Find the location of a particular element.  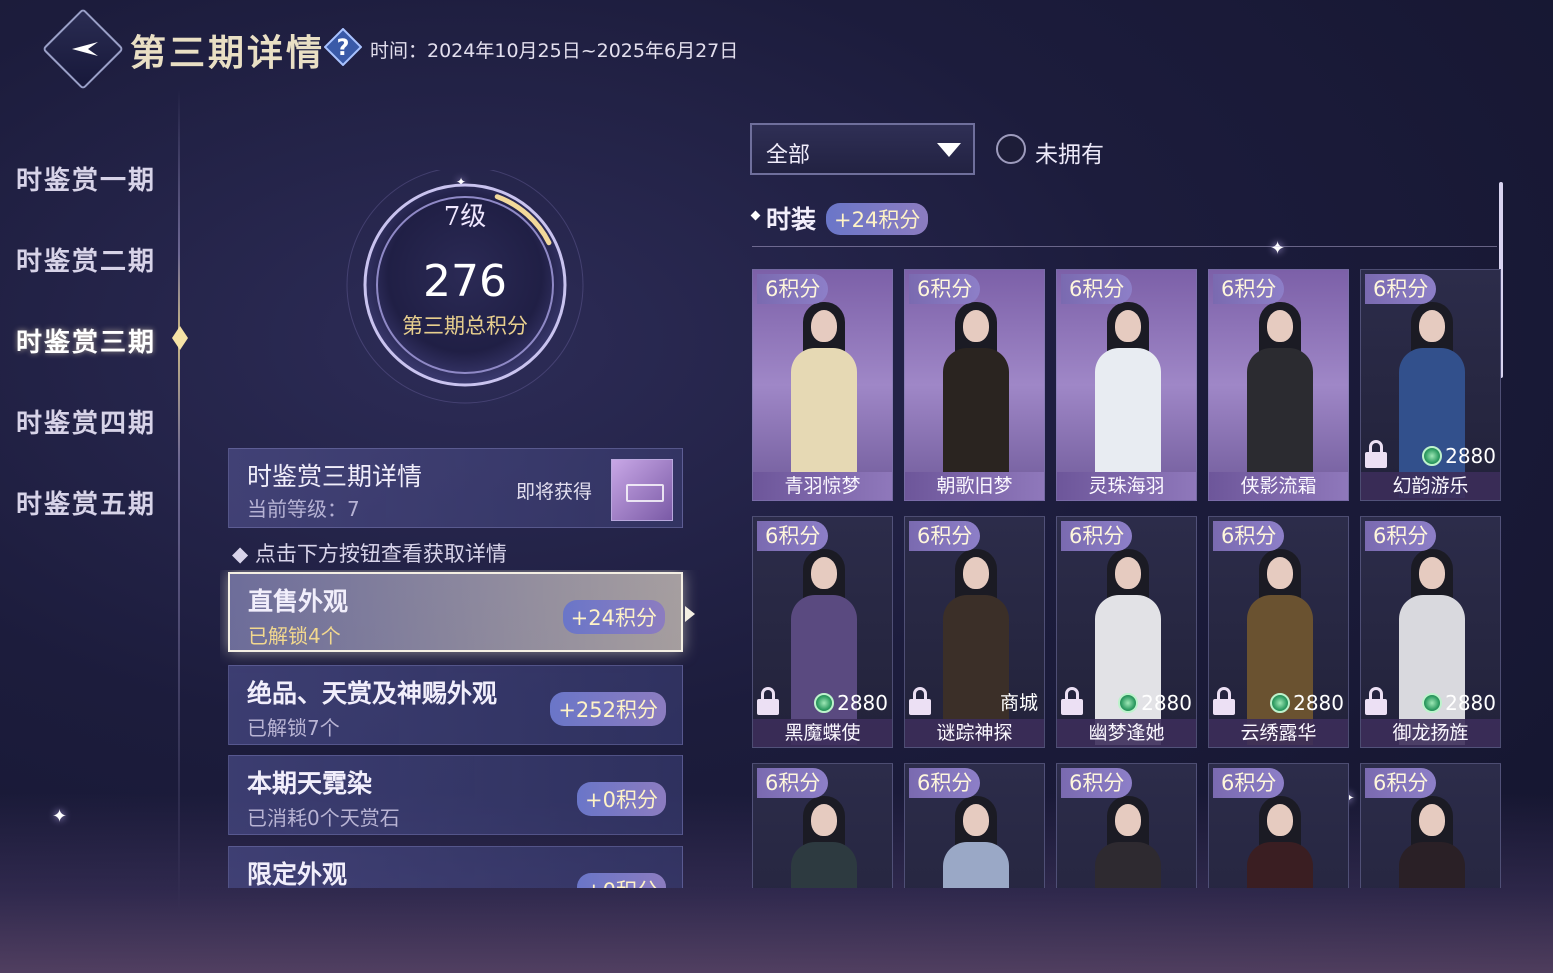

unowned-radio is located at coordinates (1011, 149).